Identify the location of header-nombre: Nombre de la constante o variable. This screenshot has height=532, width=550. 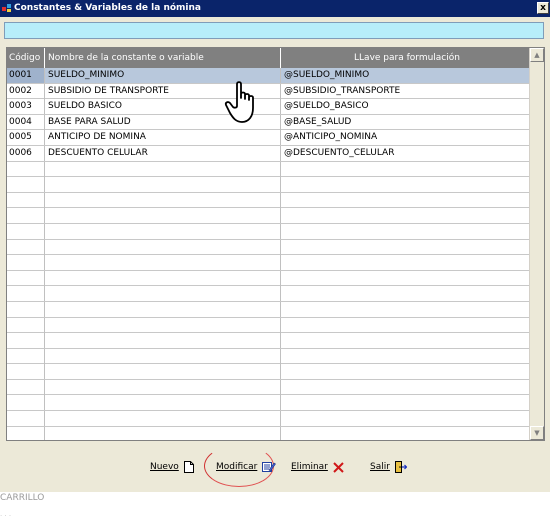
(163, 58).